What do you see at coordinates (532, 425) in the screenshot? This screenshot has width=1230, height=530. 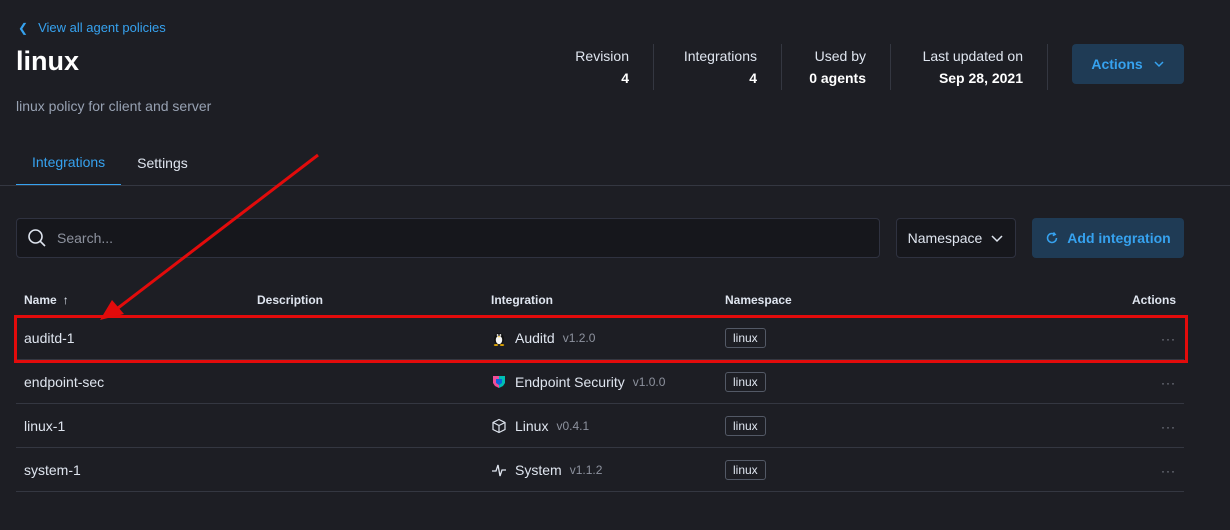 I see `integration-name: Linux` at bounding box center [532, 425].